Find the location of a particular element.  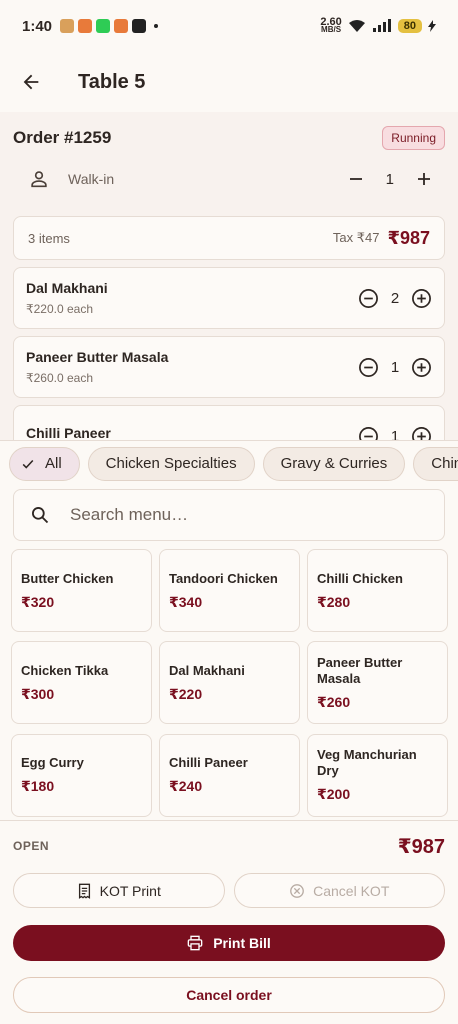

order-item-name: Dal Makhani is located at coordinates (67, 288).